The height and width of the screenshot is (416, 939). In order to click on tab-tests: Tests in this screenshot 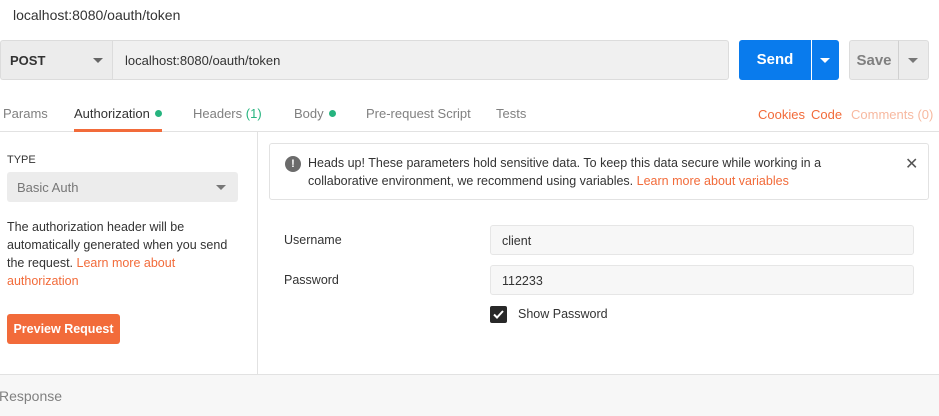, I will do `click(511, 119)`.